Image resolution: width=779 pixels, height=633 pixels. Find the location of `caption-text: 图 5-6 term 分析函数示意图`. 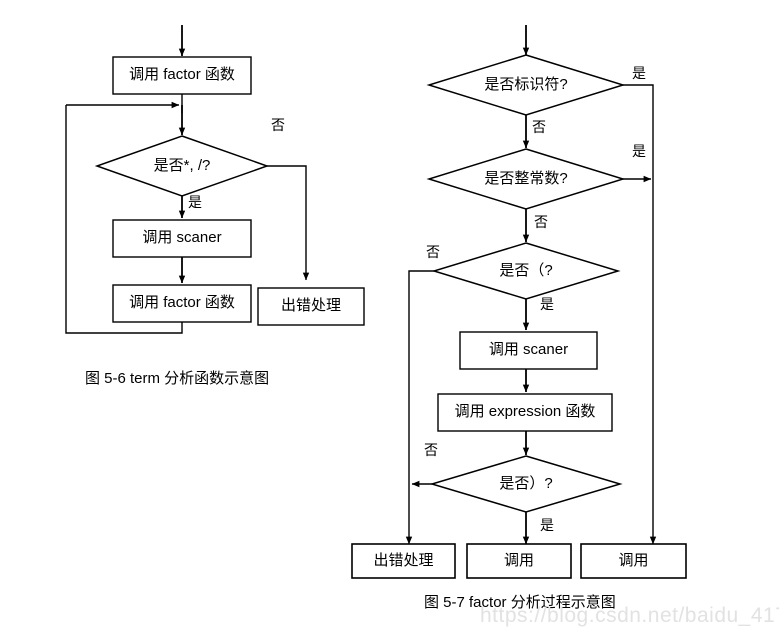

caption-text: 图 5-6 term 分析函数示意图 is located at coordinates (177, 378).